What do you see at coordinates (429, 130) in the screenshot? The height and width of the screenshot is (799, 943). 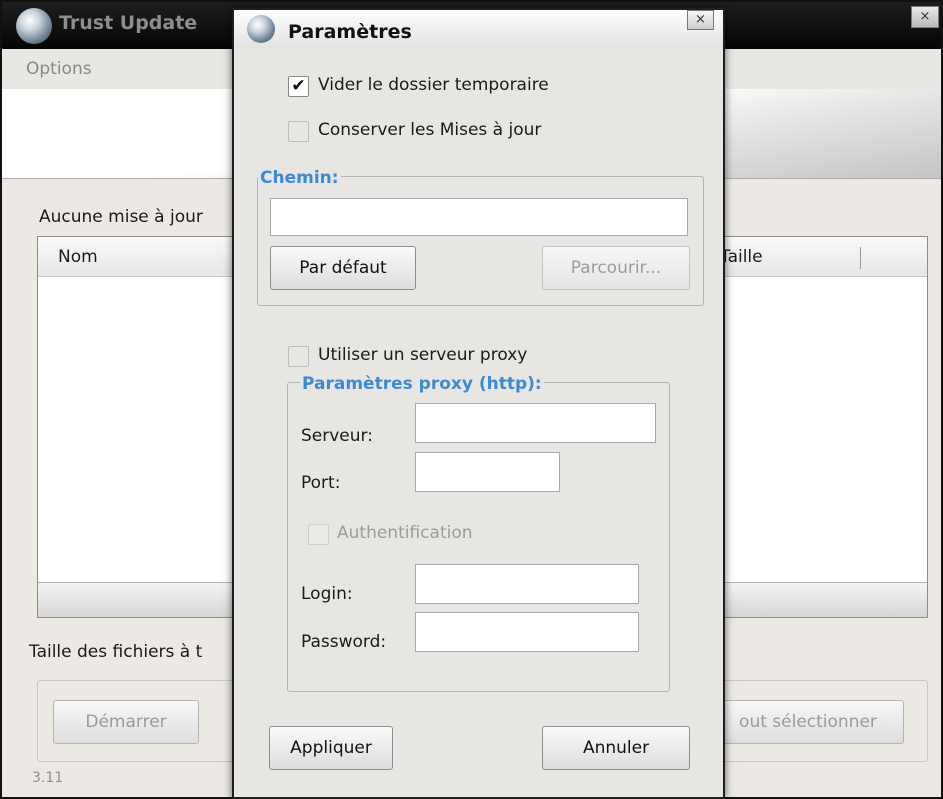 I see `keep-updates-label: Conserver les Mises à jour` at bounding box center [429, 130].